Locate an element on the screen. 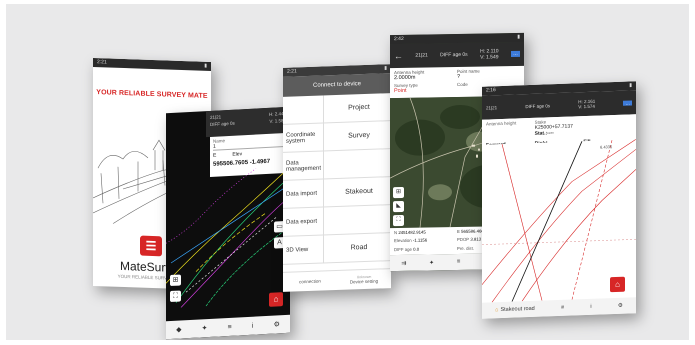 The image size is (695, 345). menu-item-stakeout: Stakeout is located at coordinates (357, 192).